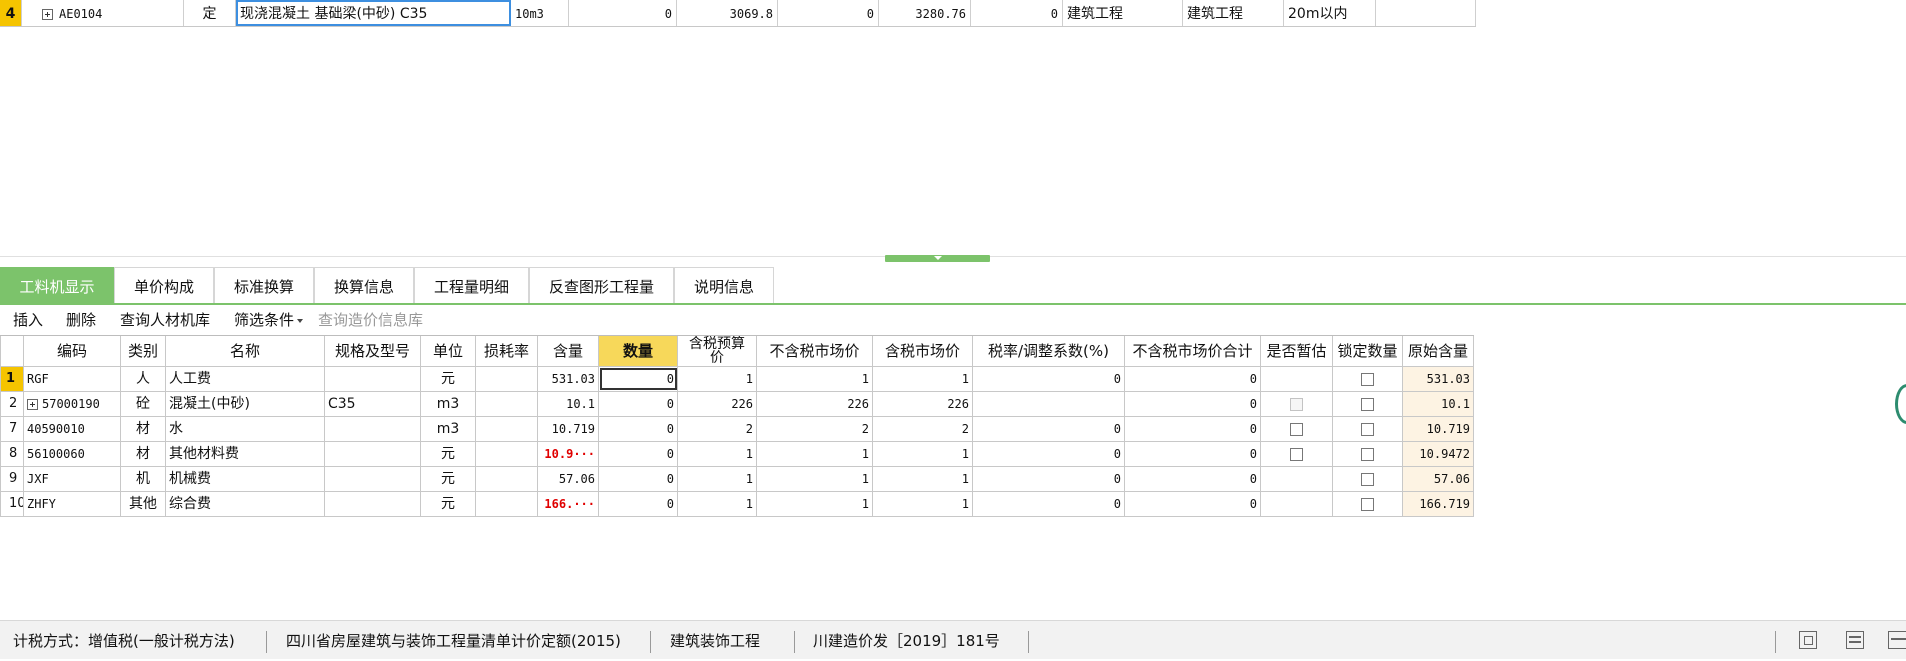 The width and height of the screenshot is (1906, 661). I want to click on view-single-icon, so click(1808, 640).